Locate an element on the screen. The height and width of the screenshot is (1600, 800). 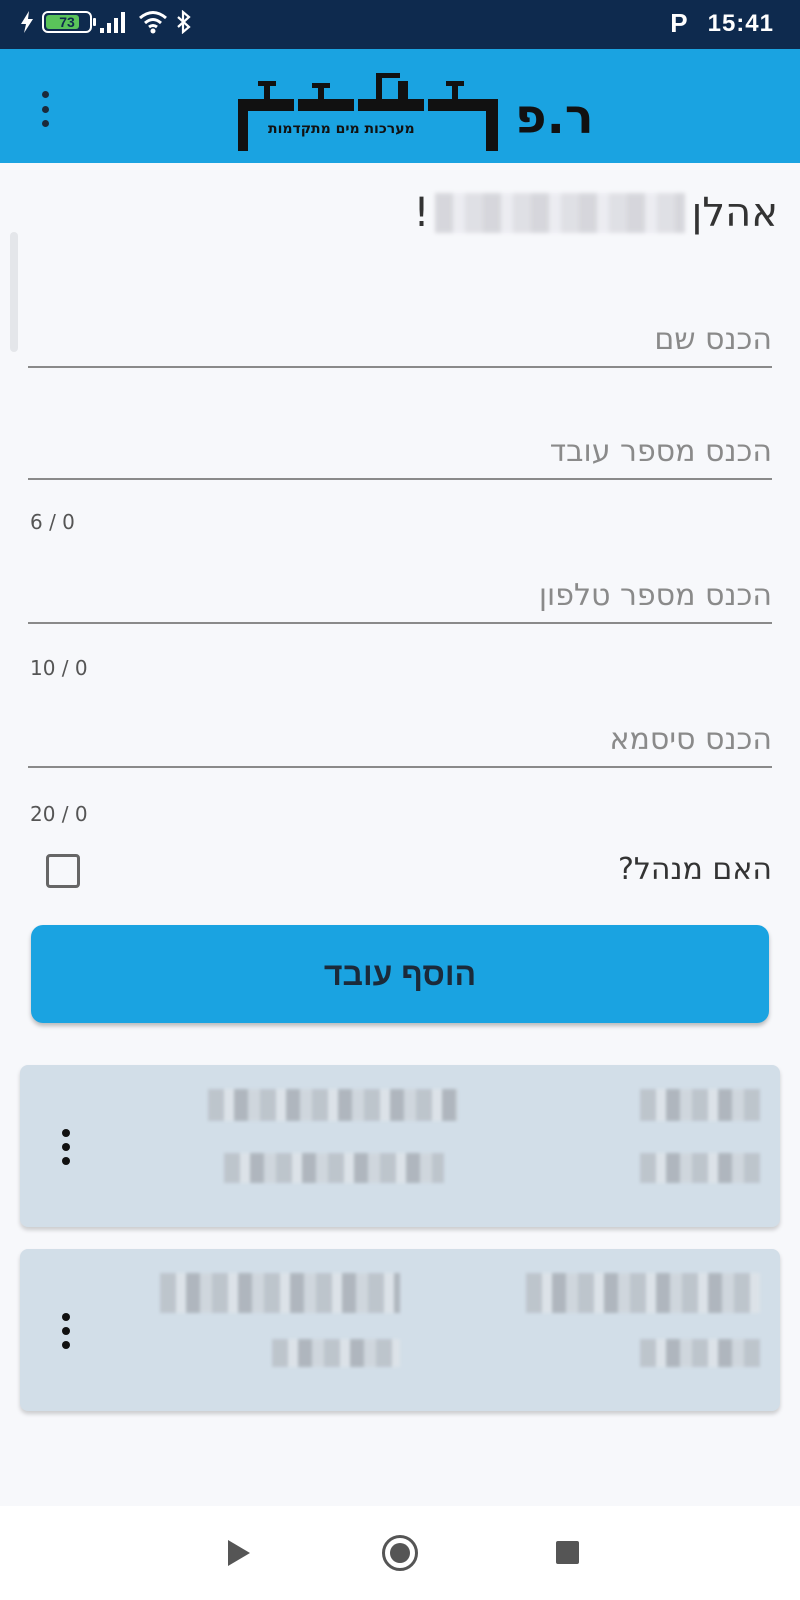
parking-icon: P is located at coordinates (679, 23).